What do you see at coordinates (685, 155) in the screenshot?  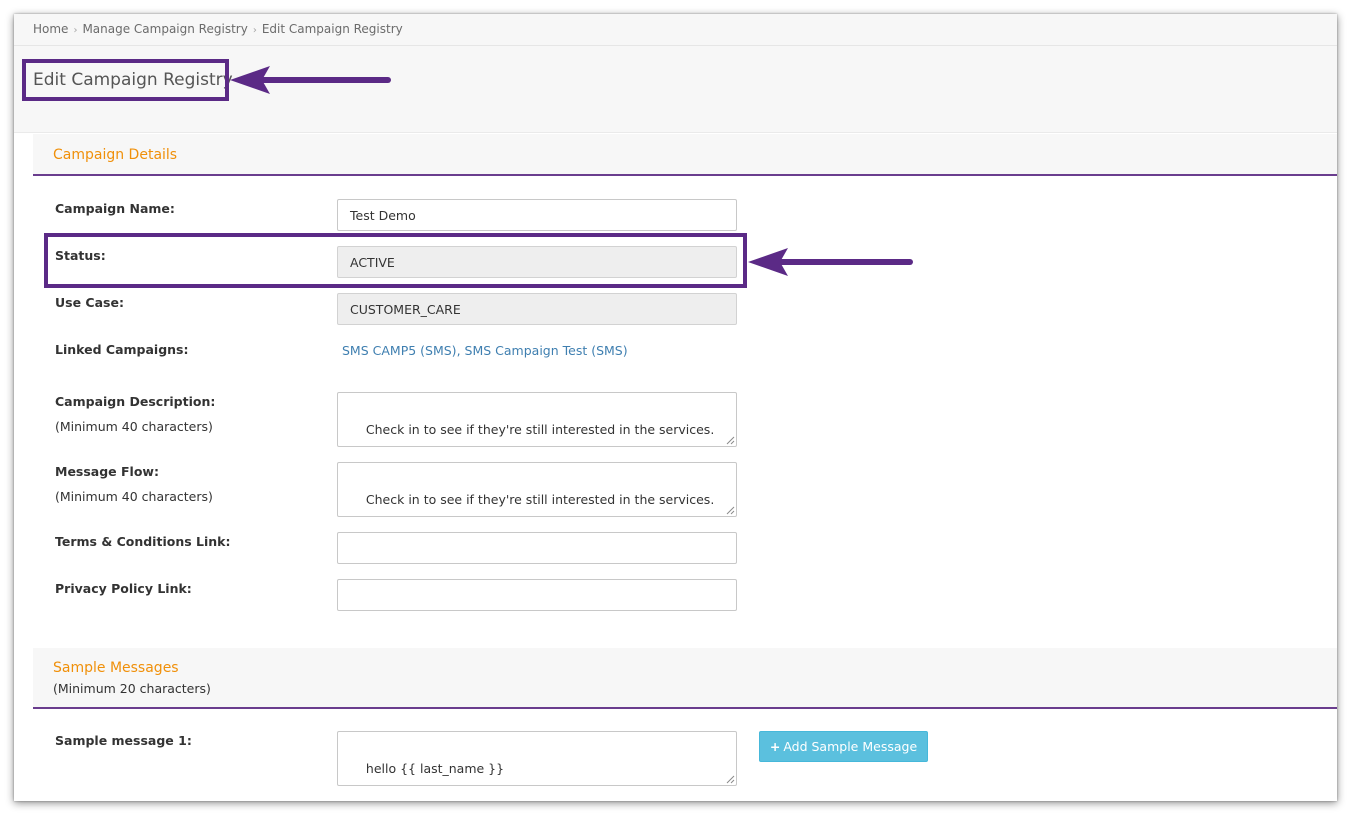 I see `campaign-details-header: Campaign Details` at bounding box center [685, 155].